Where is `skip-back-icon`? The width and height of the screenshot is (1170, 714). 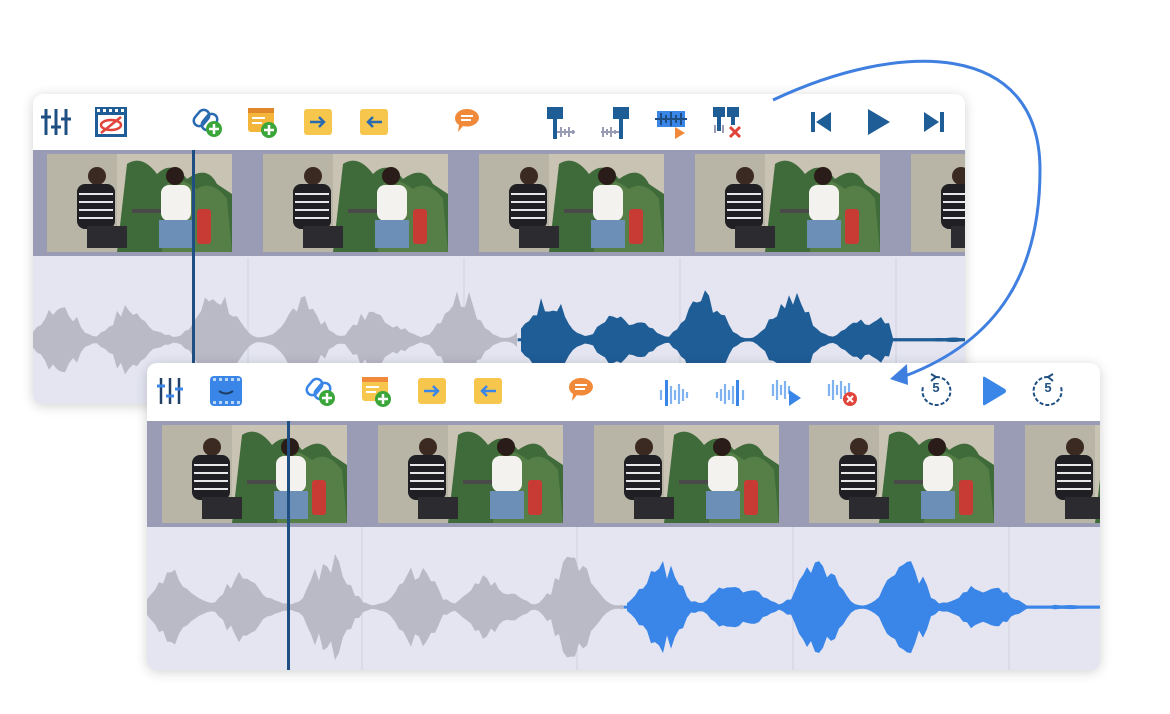
skip-back-icon is located at coordinates (821, 122).